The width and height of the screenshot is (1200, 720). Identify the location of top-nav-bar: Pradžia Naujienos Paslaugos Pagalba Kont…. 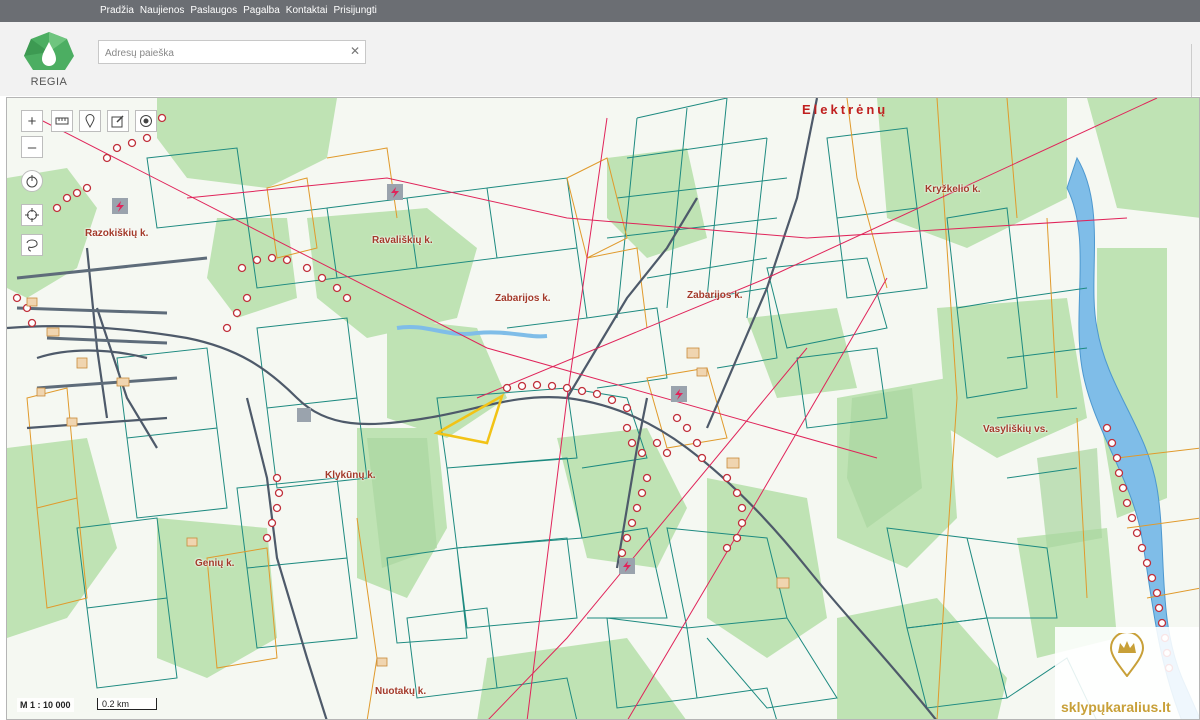
(600, 11).